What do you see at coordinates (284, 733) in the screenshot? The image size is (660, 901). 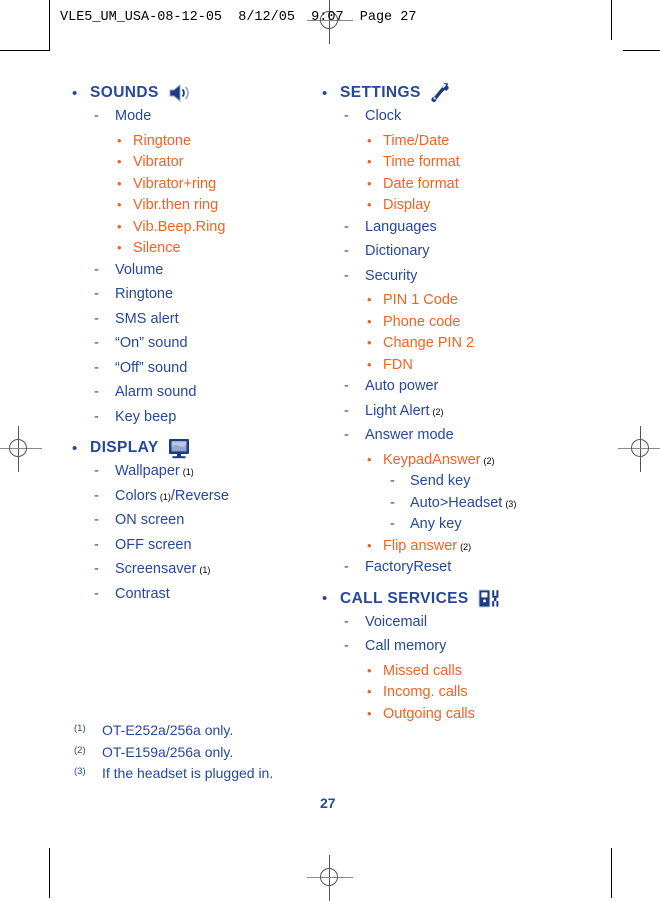 I see `footnote-row: (1) OT-E252a/256a only.` at bounding box center [284, 733].